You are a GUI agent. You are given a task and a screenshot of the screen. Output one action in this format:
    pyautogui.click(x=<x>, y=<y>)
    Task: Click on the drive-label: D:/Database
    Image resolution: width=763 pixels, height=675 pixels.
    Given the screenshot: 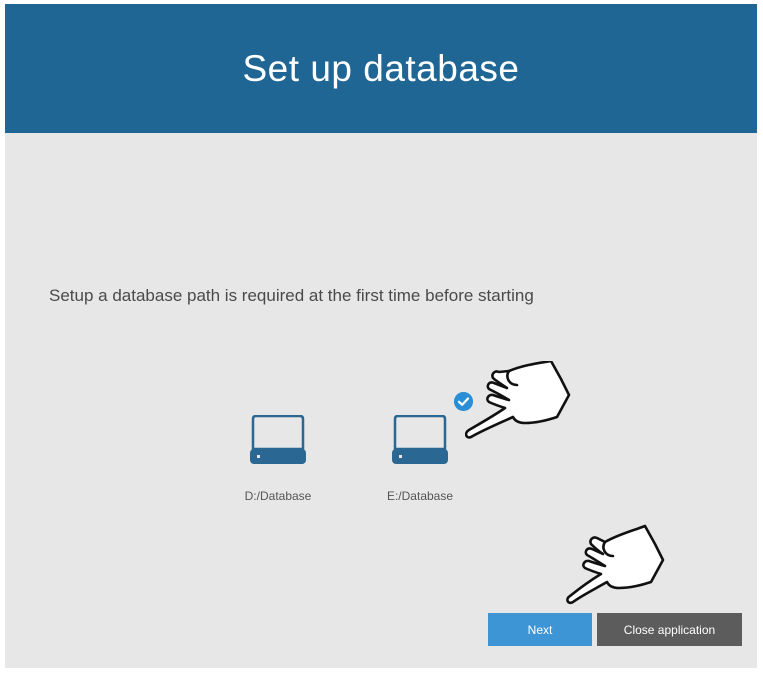 What is the action you would take?
    pyautogui.click(x=278, y=496)
    